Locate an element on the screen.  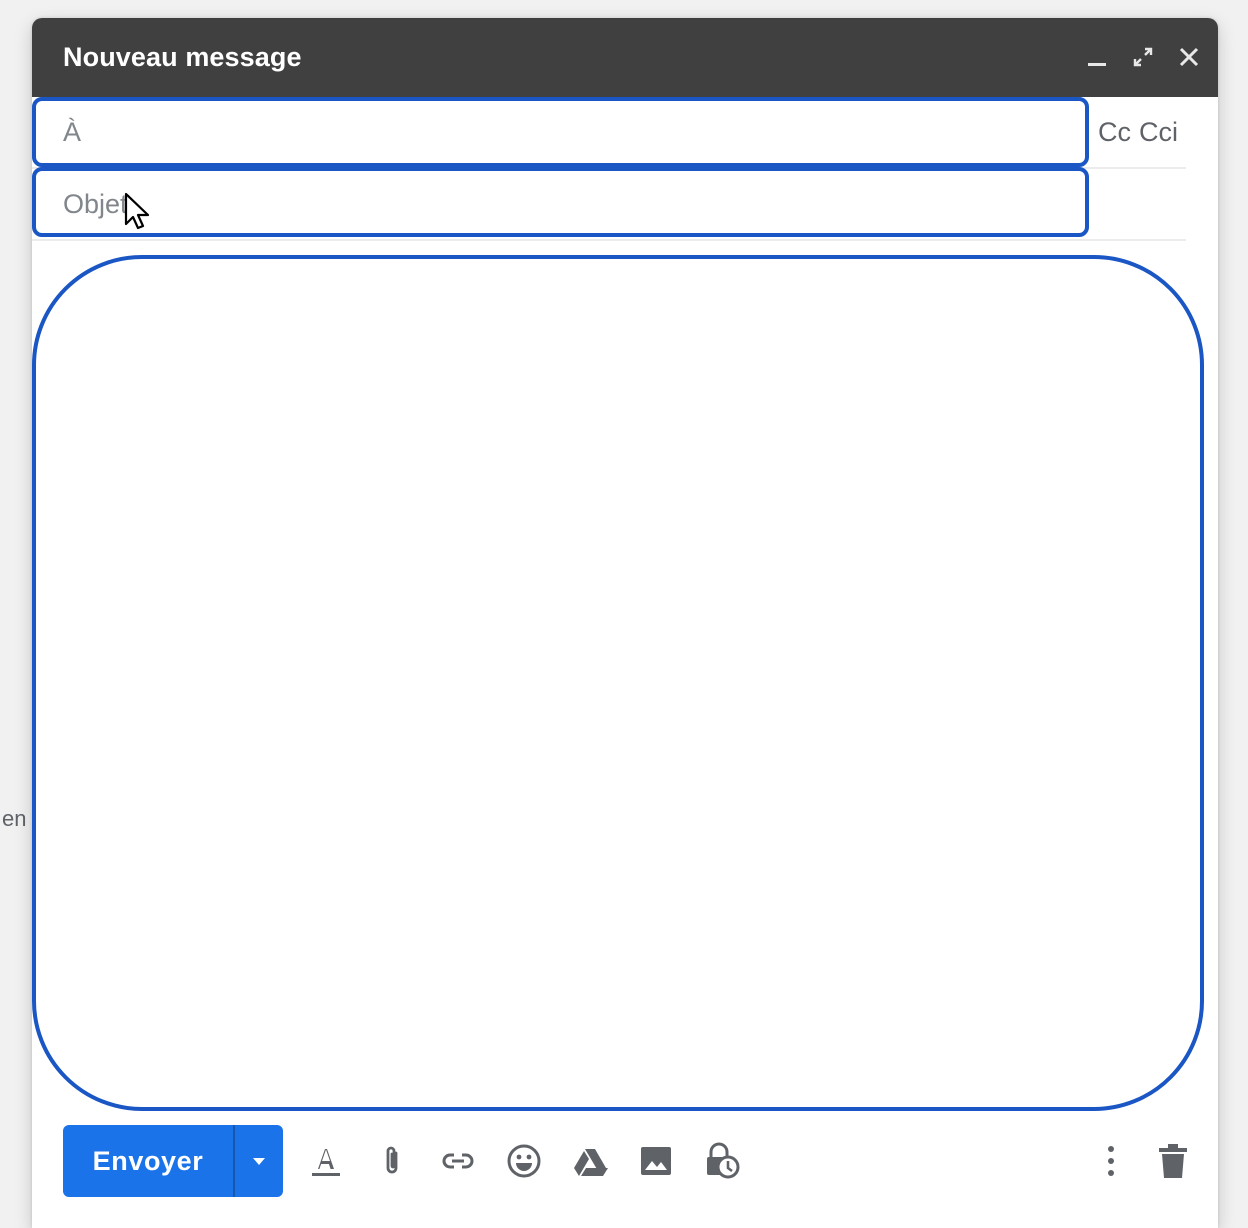
photo-icon is located at coordinates (656, 1161).